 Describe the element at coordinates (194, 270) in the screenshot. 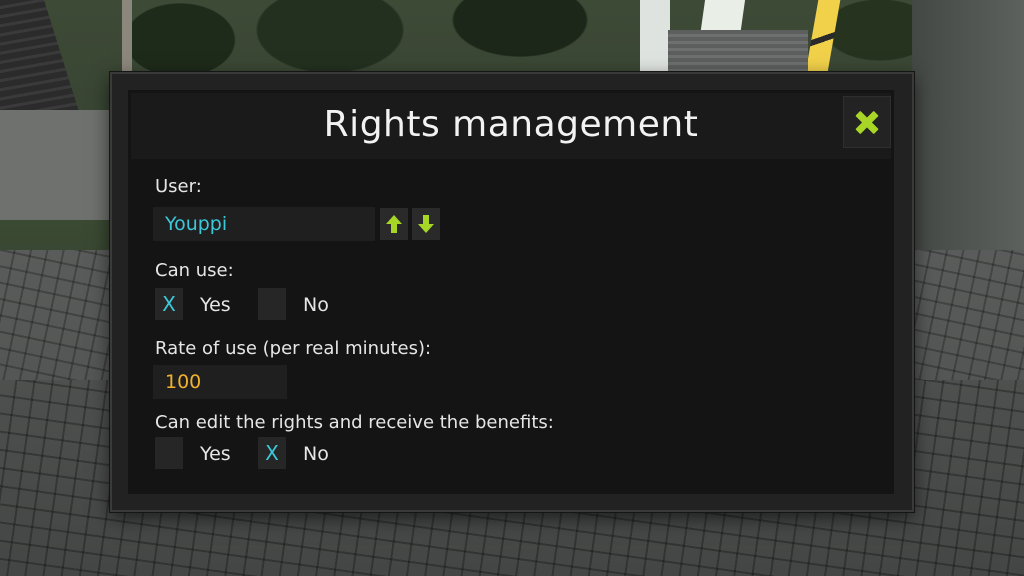

I see `can-use-label: Can use:` at that location.